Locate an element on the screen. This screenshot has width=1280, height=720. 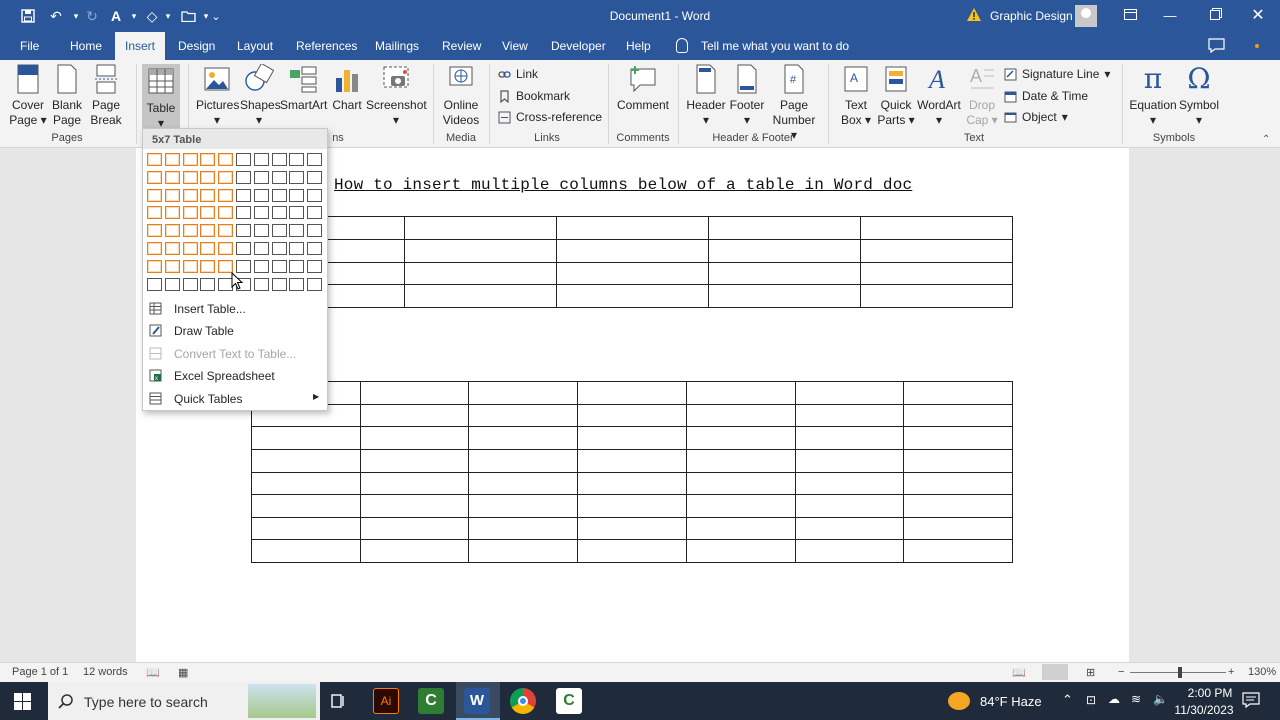
tab-developer: Developer is located at coordinates (578, 46).